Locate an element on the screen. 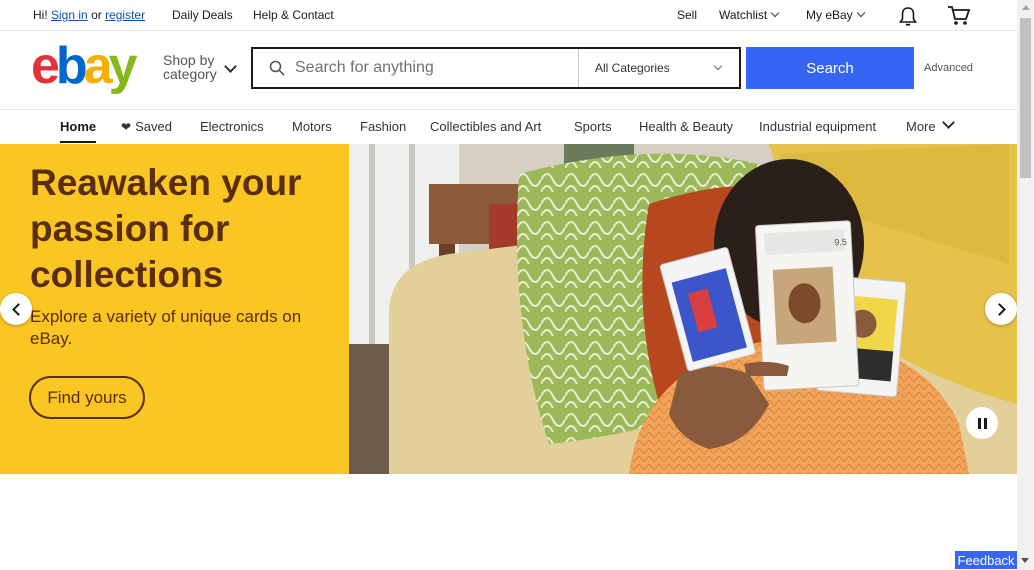  category-label: category is located at coordinates (190, 74).